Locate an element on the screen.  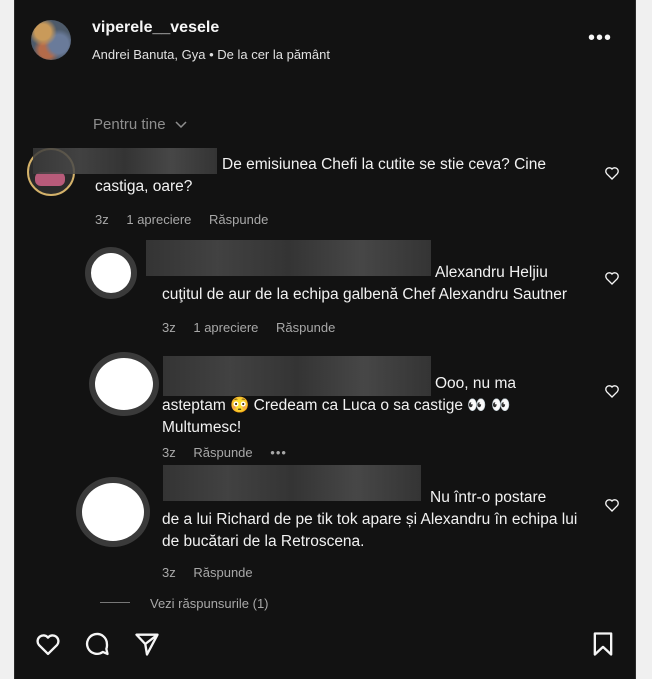
account-username: viperele__vesele is located at coordinates (155, 28).